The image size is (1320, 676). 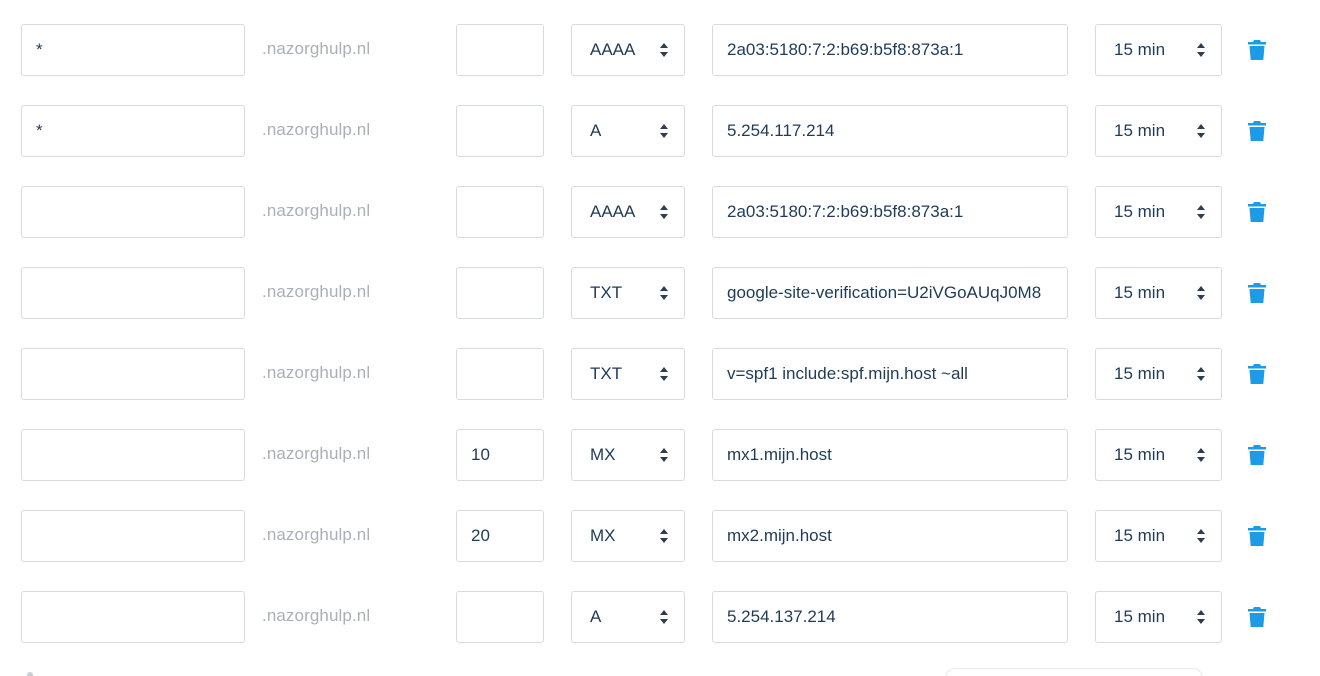 What do you see at coordinates (30, 674) in the screenshot?
I see `partial-element-bottom-left` at bounding box center [30, 674].